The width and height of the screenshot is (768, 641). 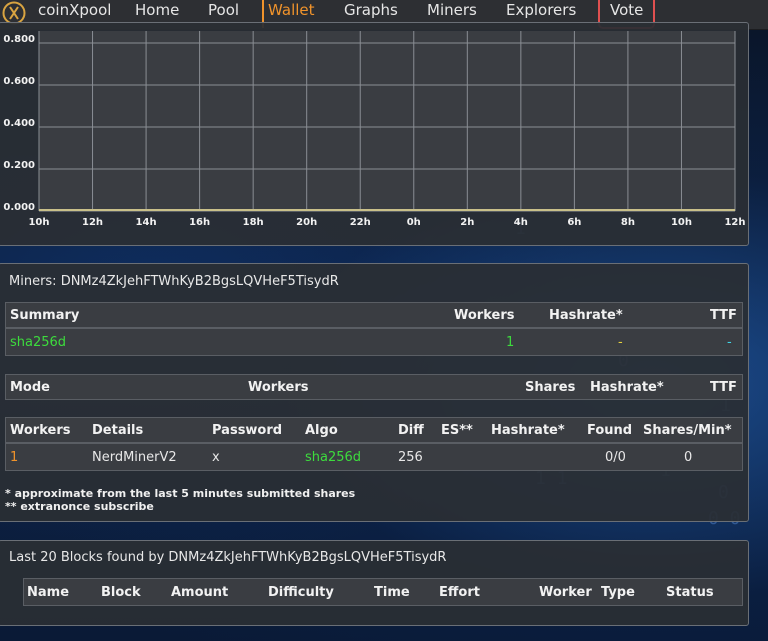 What do you see at coordinates (510, 342) in the screenshot?
I see `summary-workers: 1` at bounding box center [510, 342].